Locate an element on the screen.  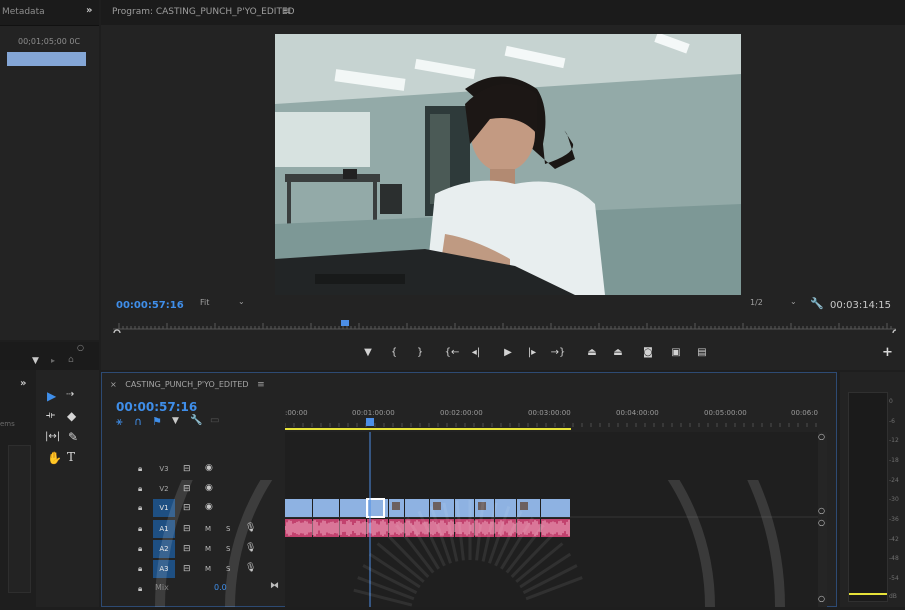
linked-selection-icon: ⚑ is located at coordinates (157, 421).